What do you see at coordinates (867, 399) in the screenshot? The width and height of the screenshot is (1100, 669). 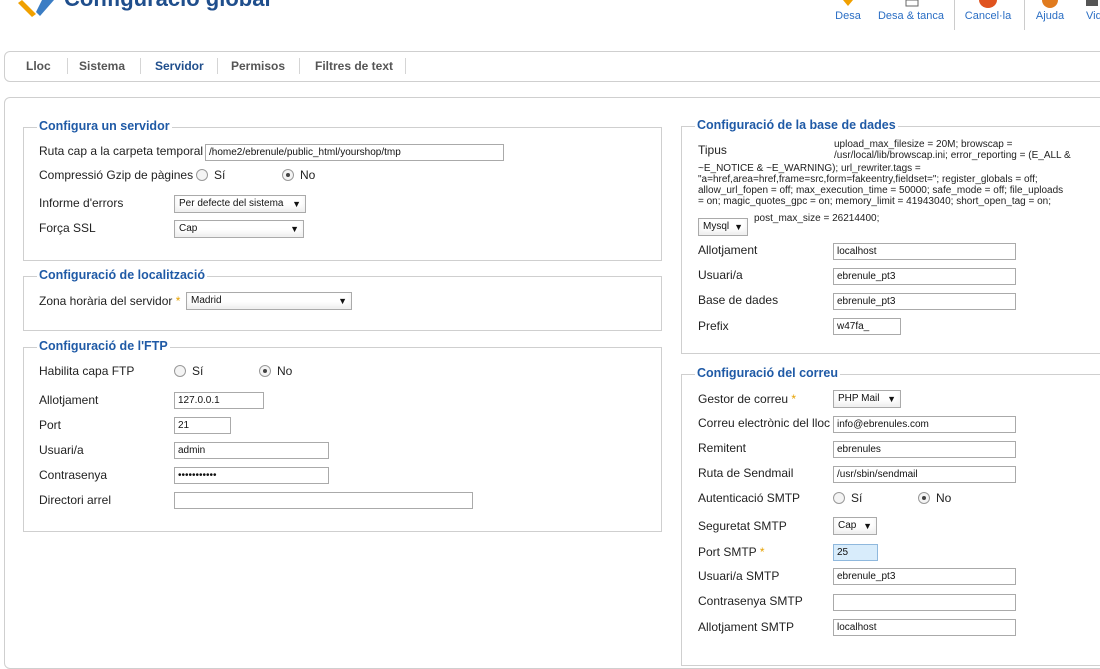 I see `mailer-select: PHP Mail ▼` at bounding box center [867, 399].